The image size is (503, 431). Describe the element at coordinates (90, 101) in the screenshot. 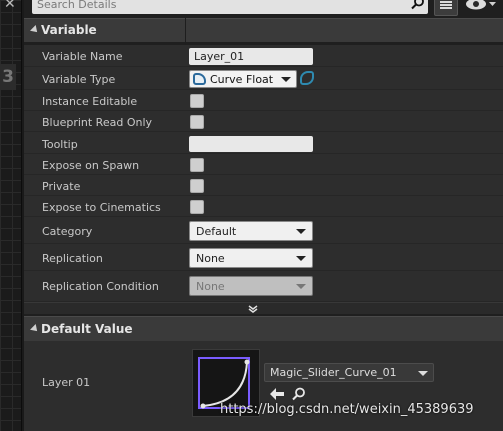

I see `row-label: Instance Editable` at that location.